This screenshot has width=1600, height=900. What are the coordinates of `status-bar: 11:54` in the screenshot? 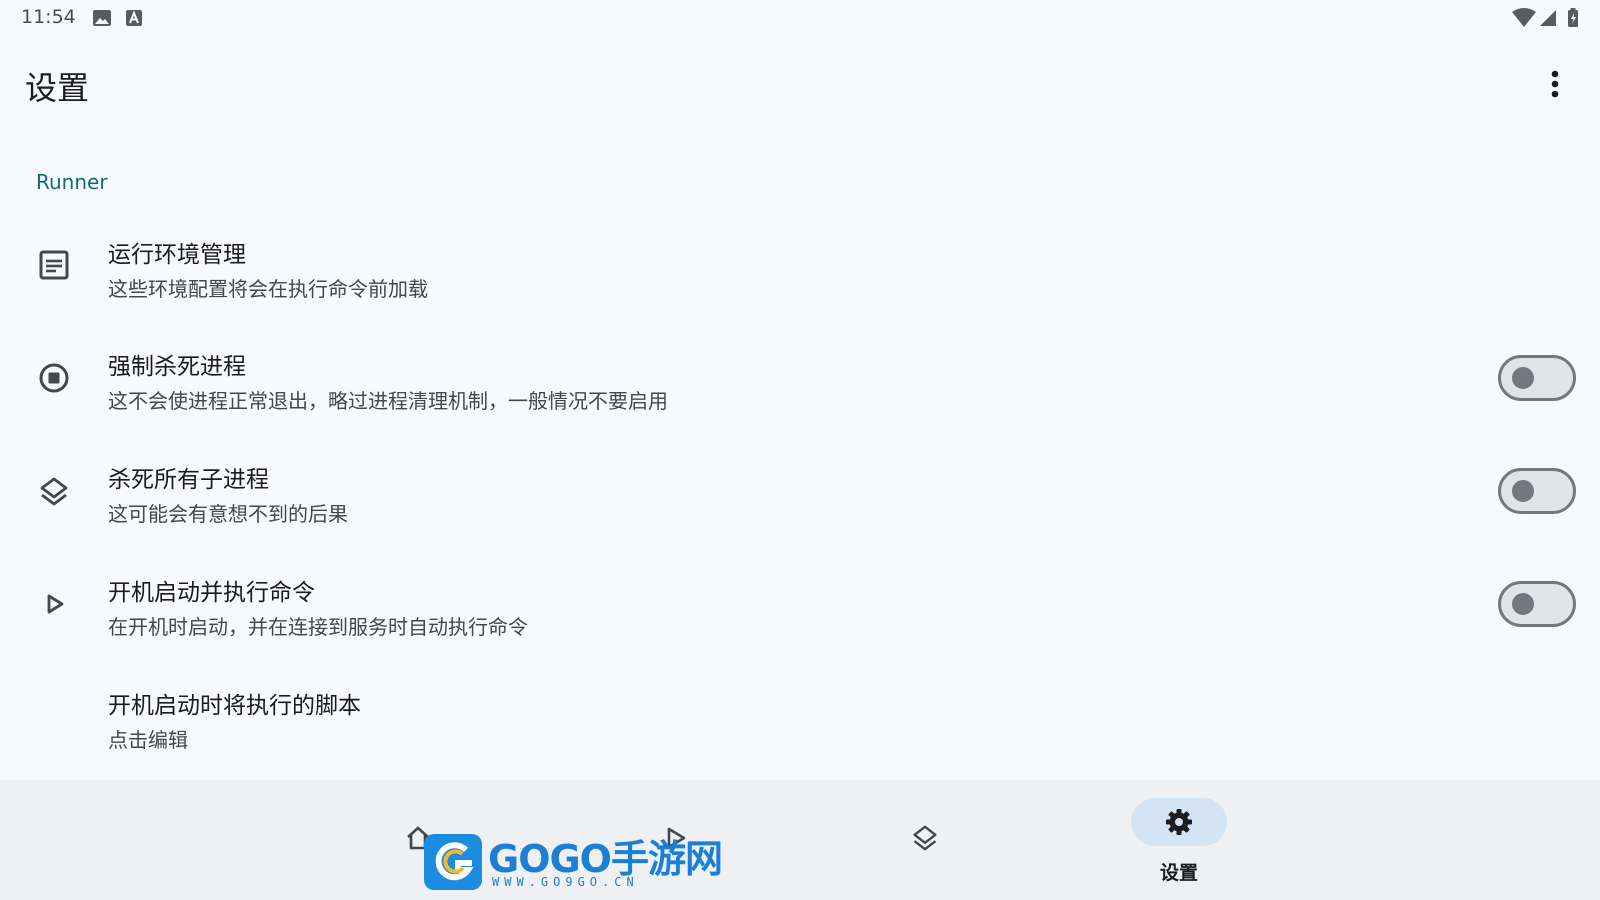 It's located at (800, 19).